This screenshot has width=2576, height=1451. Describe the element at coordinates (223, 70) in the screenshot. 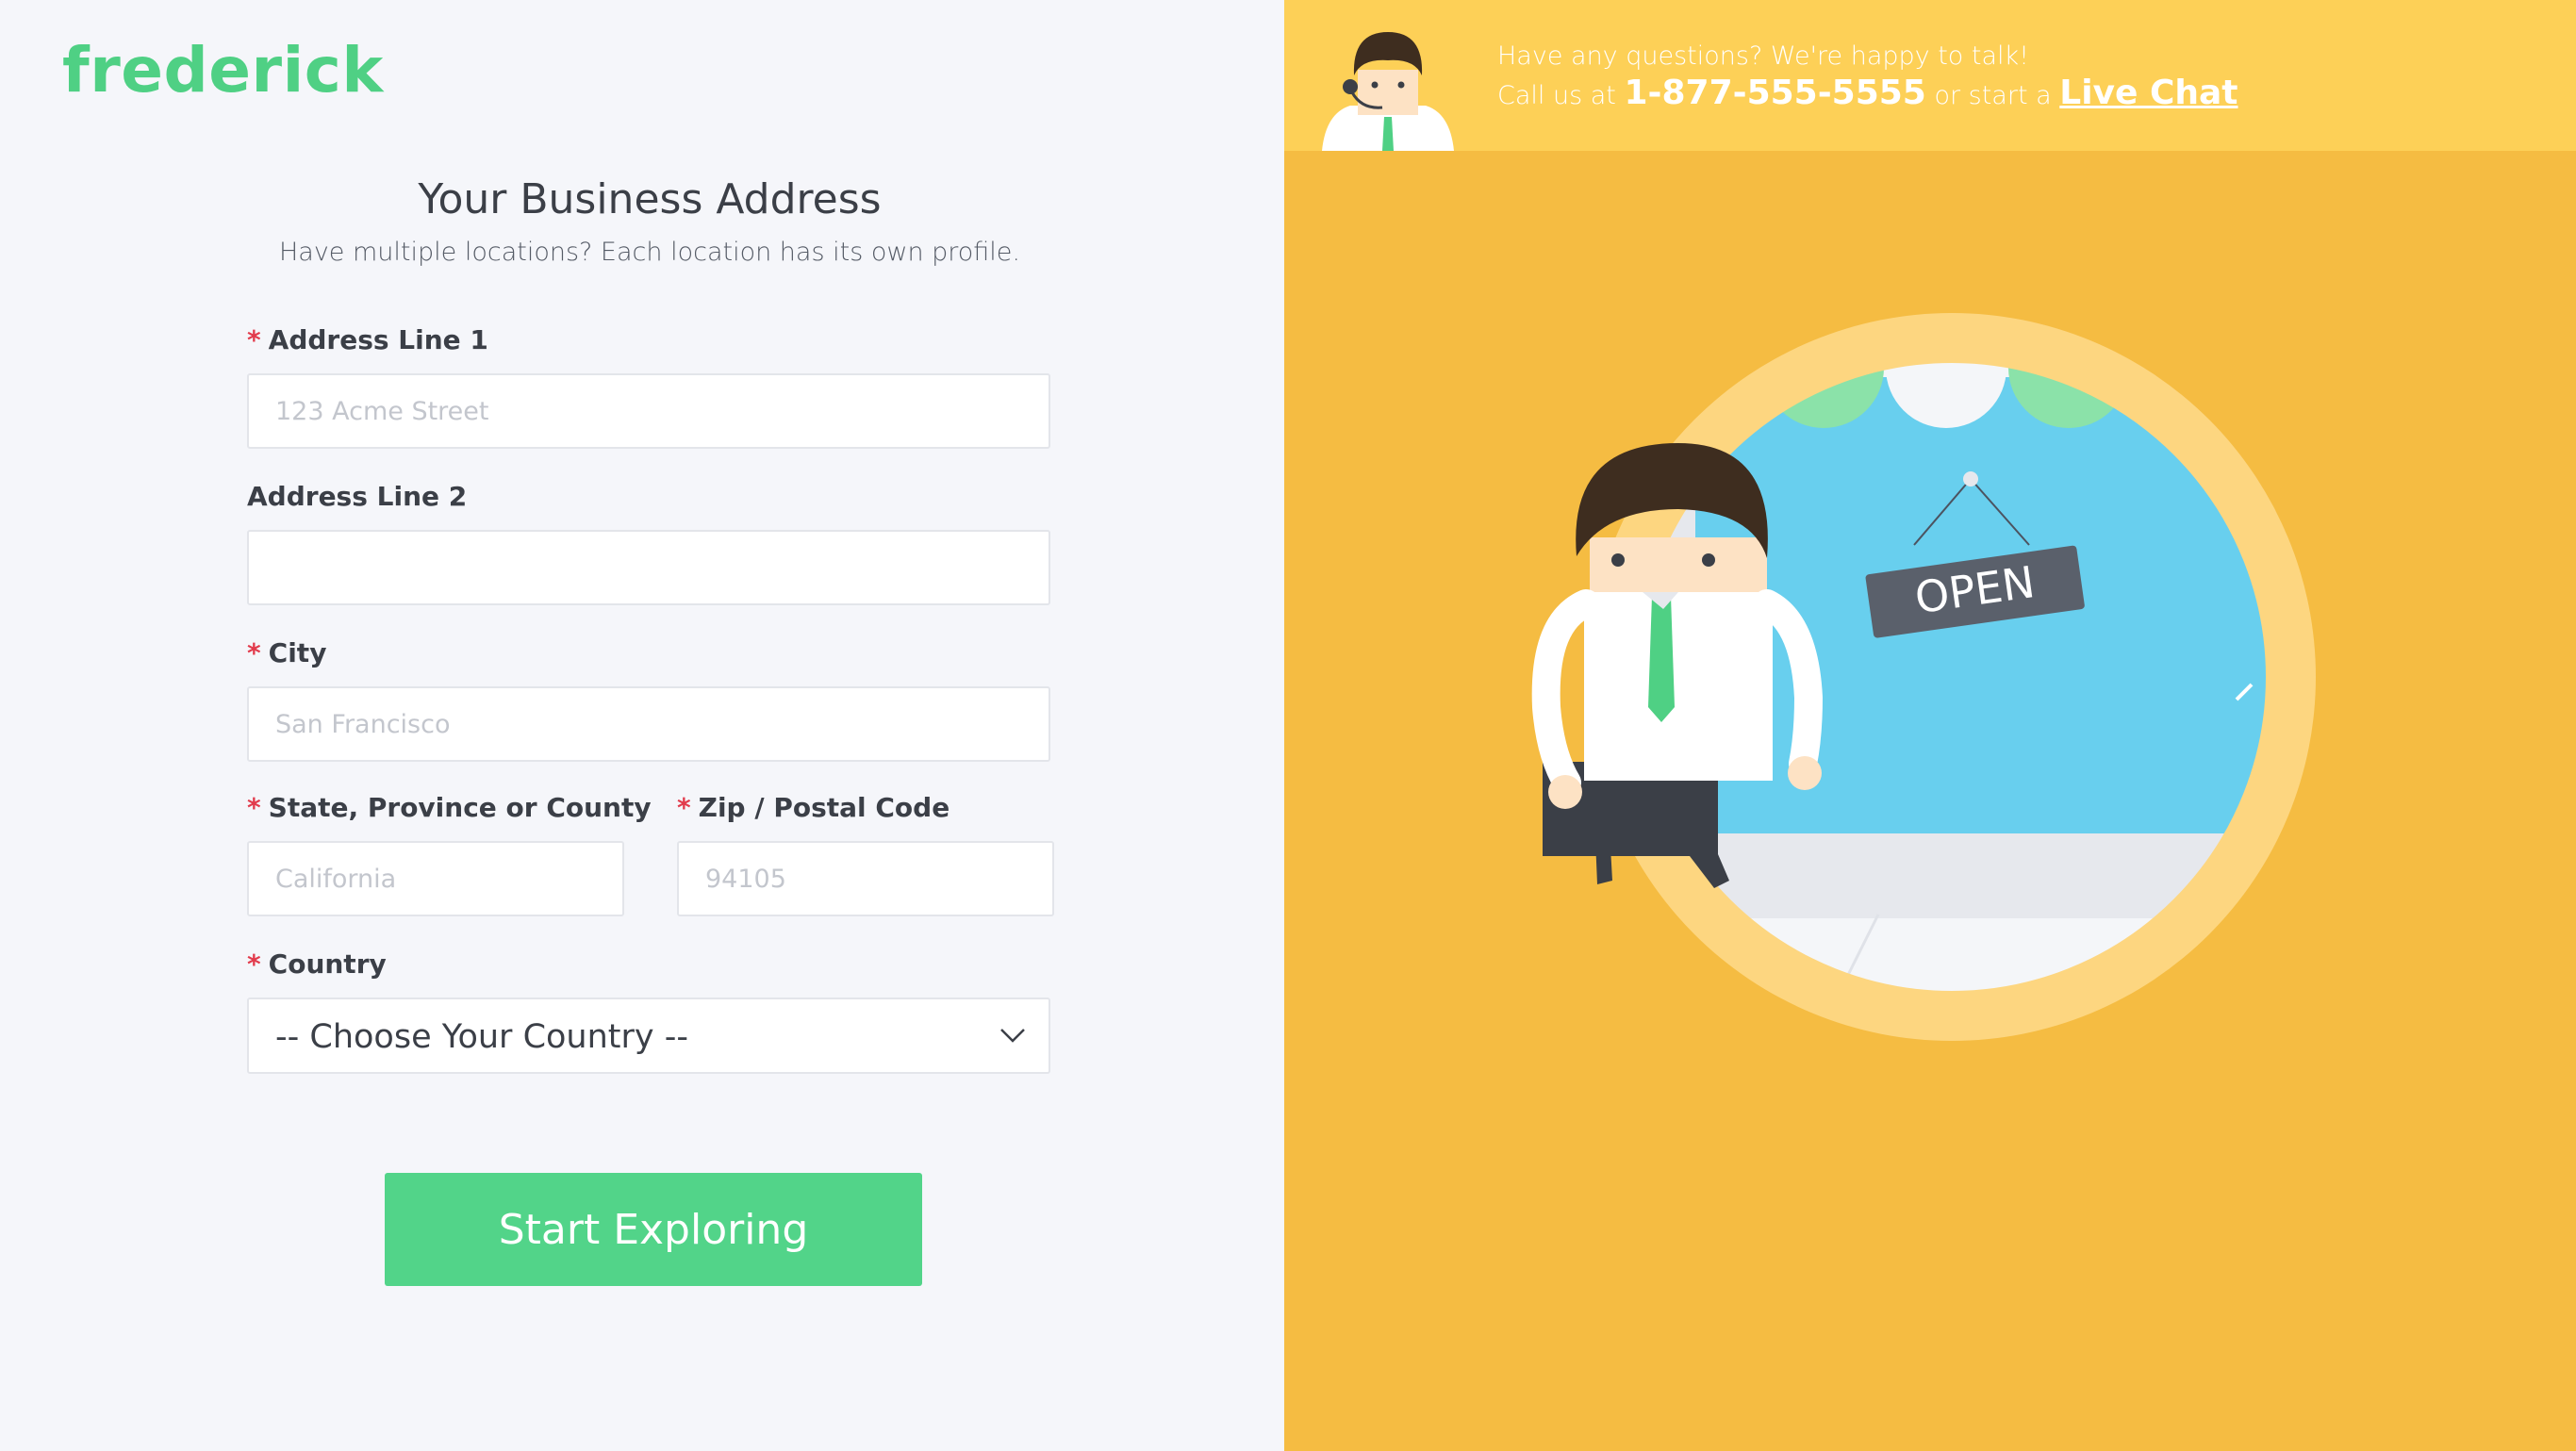

I see `logo: frederick` at that location.